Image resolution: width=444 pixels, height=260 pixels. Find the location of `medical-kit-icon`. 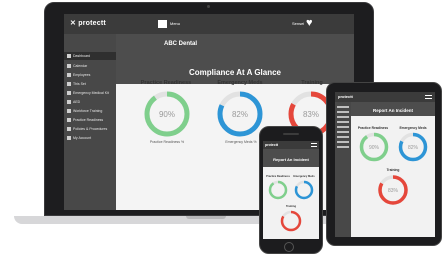

medical-kit-icon is located at coordinates (69, 93).